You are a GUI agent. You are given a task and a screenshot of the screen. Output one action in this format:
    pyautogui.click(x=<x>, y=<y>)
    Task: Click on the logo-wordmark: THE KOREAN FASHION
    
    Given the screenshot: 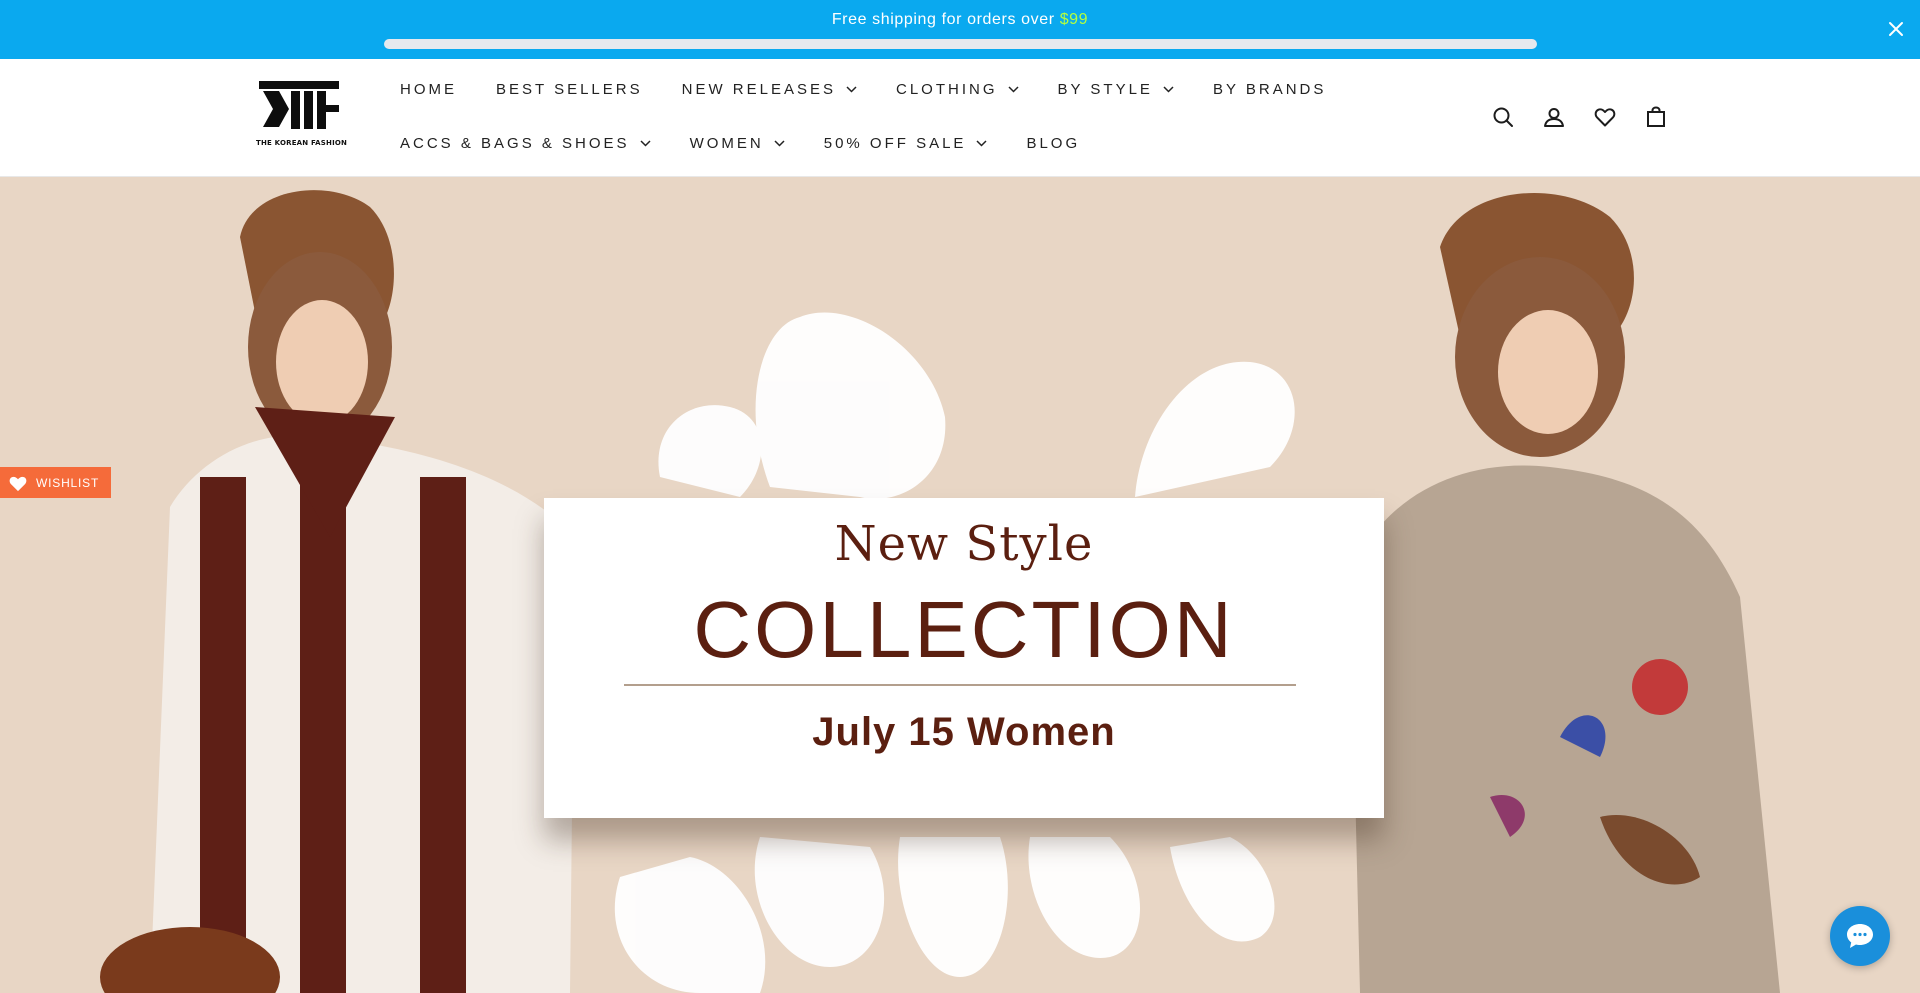 What is the action you would take?
    pyautogui.click(x=302, y=143)
    